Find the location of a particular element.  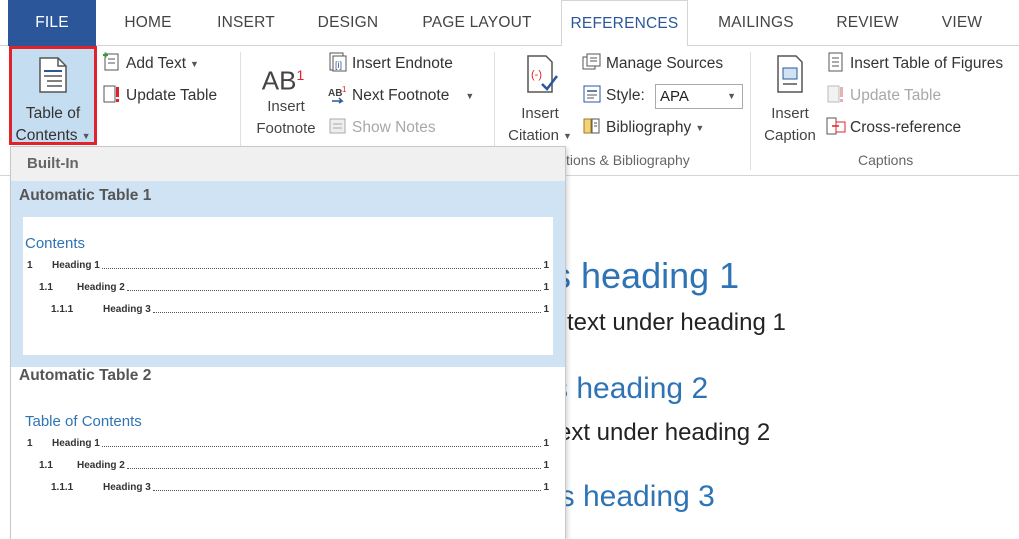

captions-group-label: Captions is located at coordinates (886, 160).